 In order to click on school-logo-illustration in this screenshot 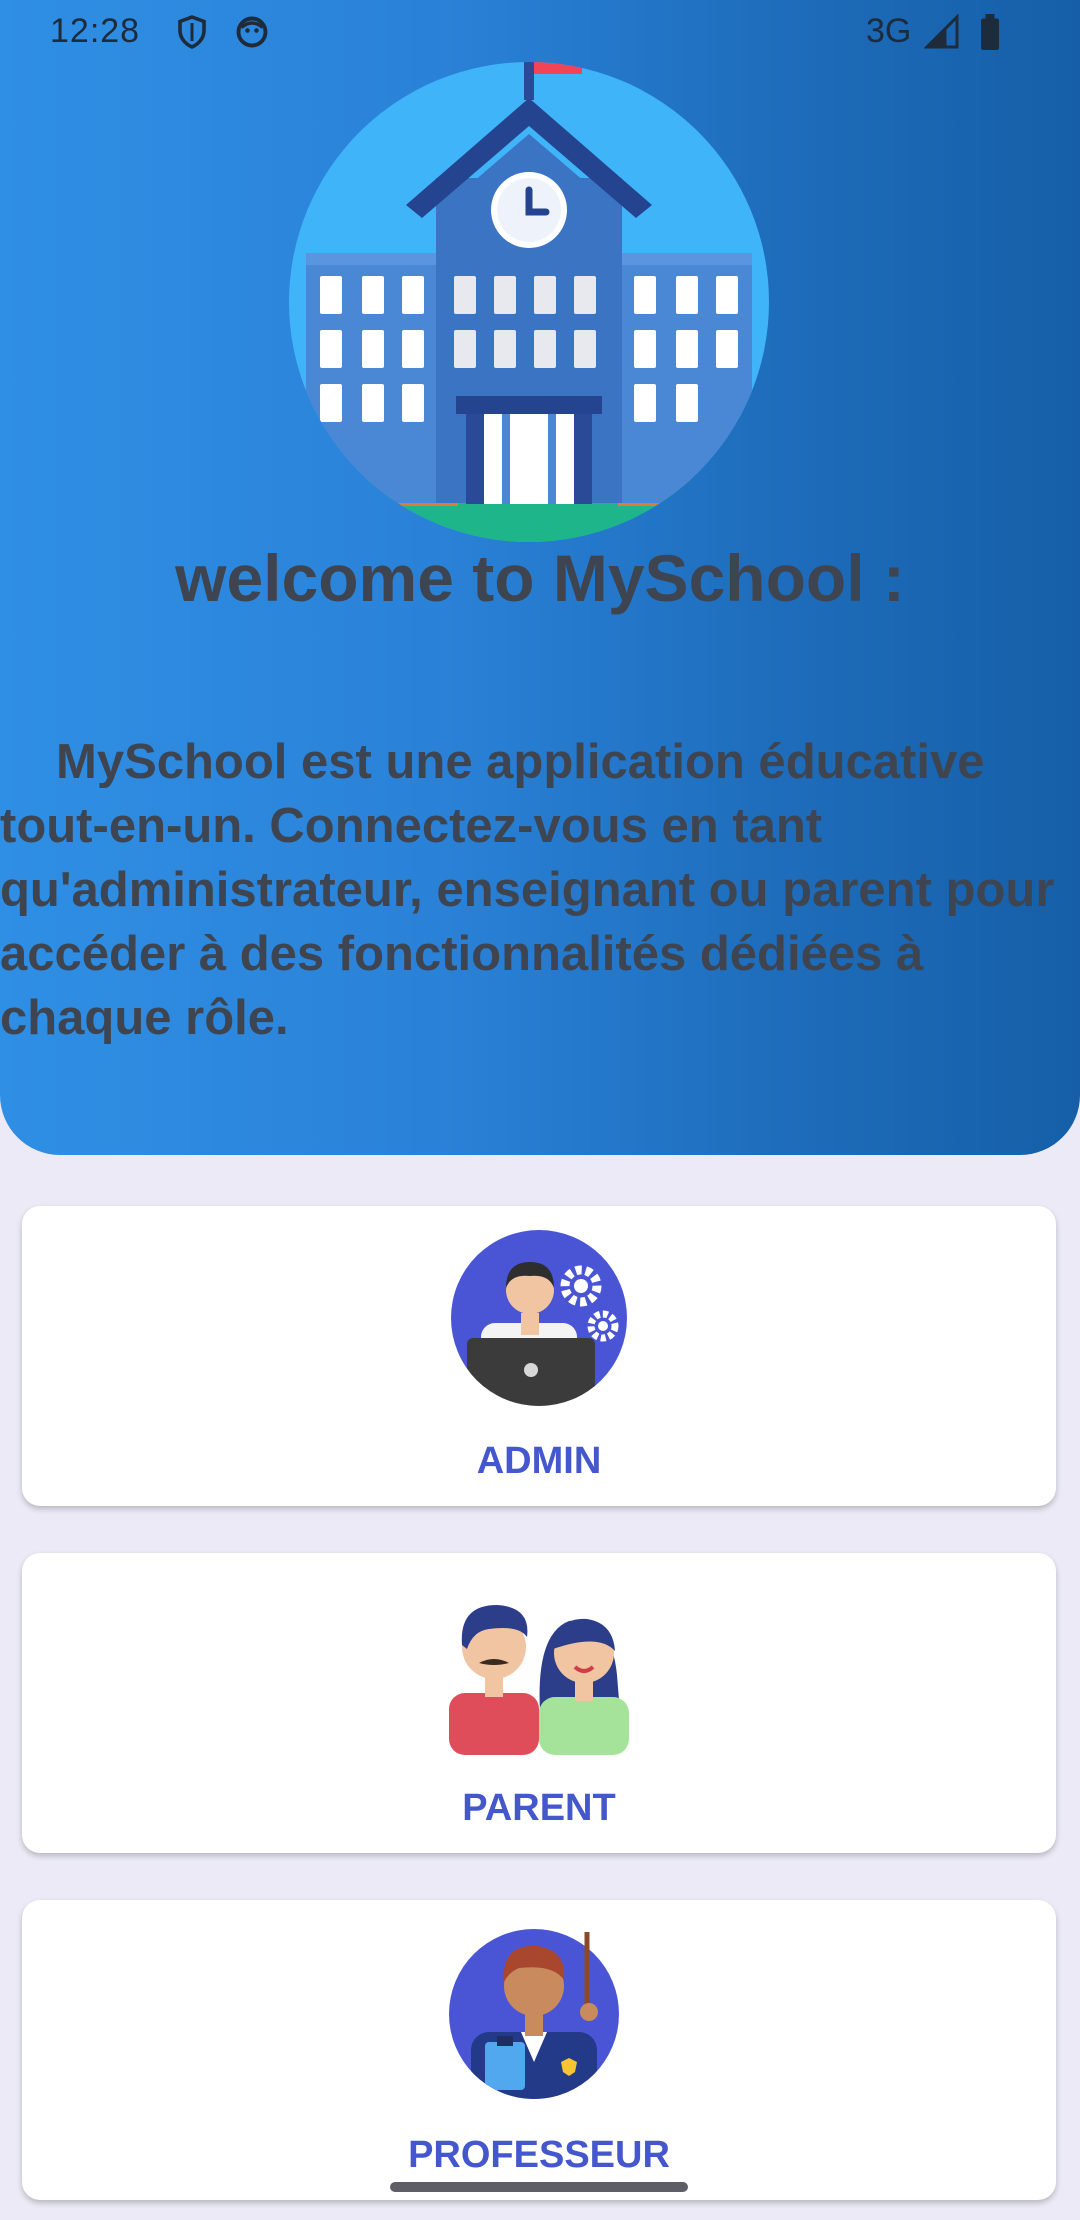, I will do `click(529, 291)`.